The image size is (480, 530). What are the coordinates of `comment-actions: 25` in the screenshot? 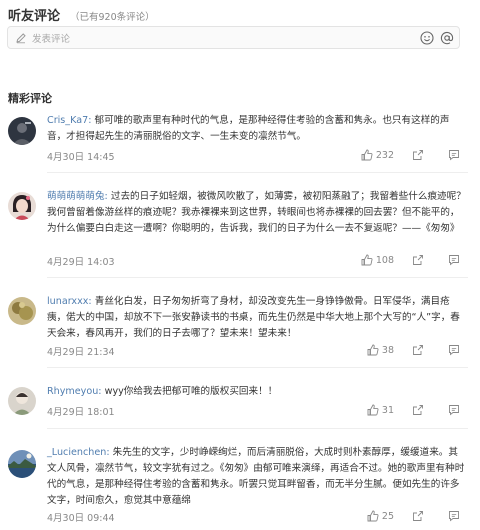 It's located at (413, 516).